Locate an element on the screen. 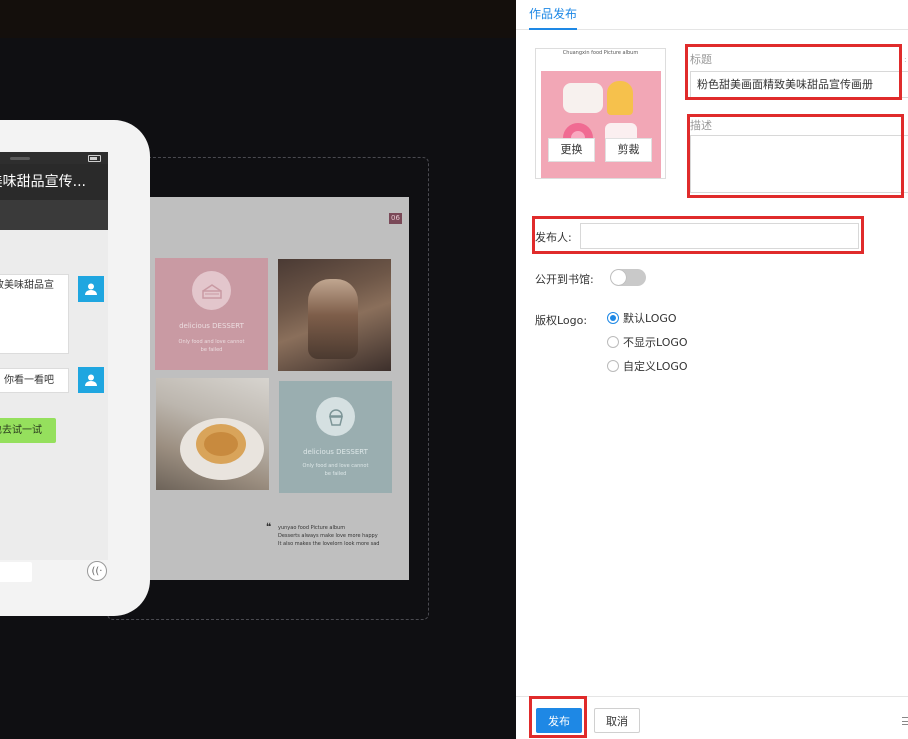 The image size is (908, 739). highlight-title is located at coordinates (793, 72).